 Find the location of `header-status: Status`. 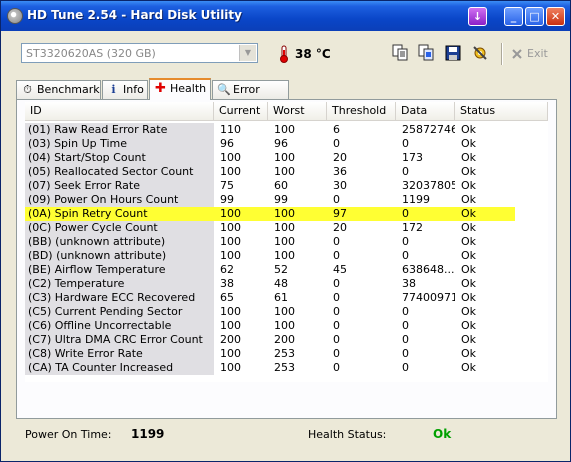

header-status: Status is located at coordinates (501, 111).